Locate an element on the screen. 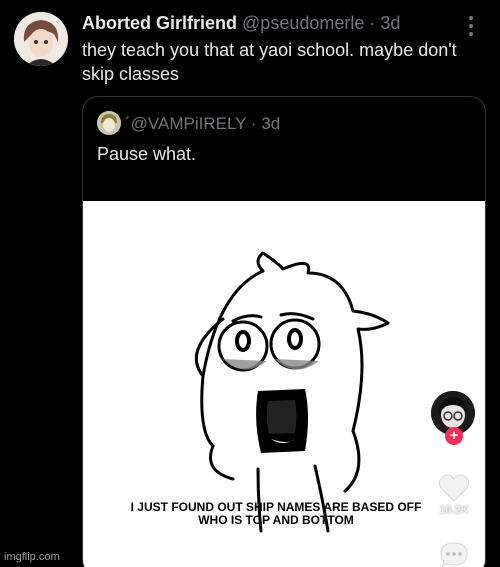 The image size is (500, 567). quoted-author-handle: ´@VAMPiIRELY is located at coordinates (185, 123).